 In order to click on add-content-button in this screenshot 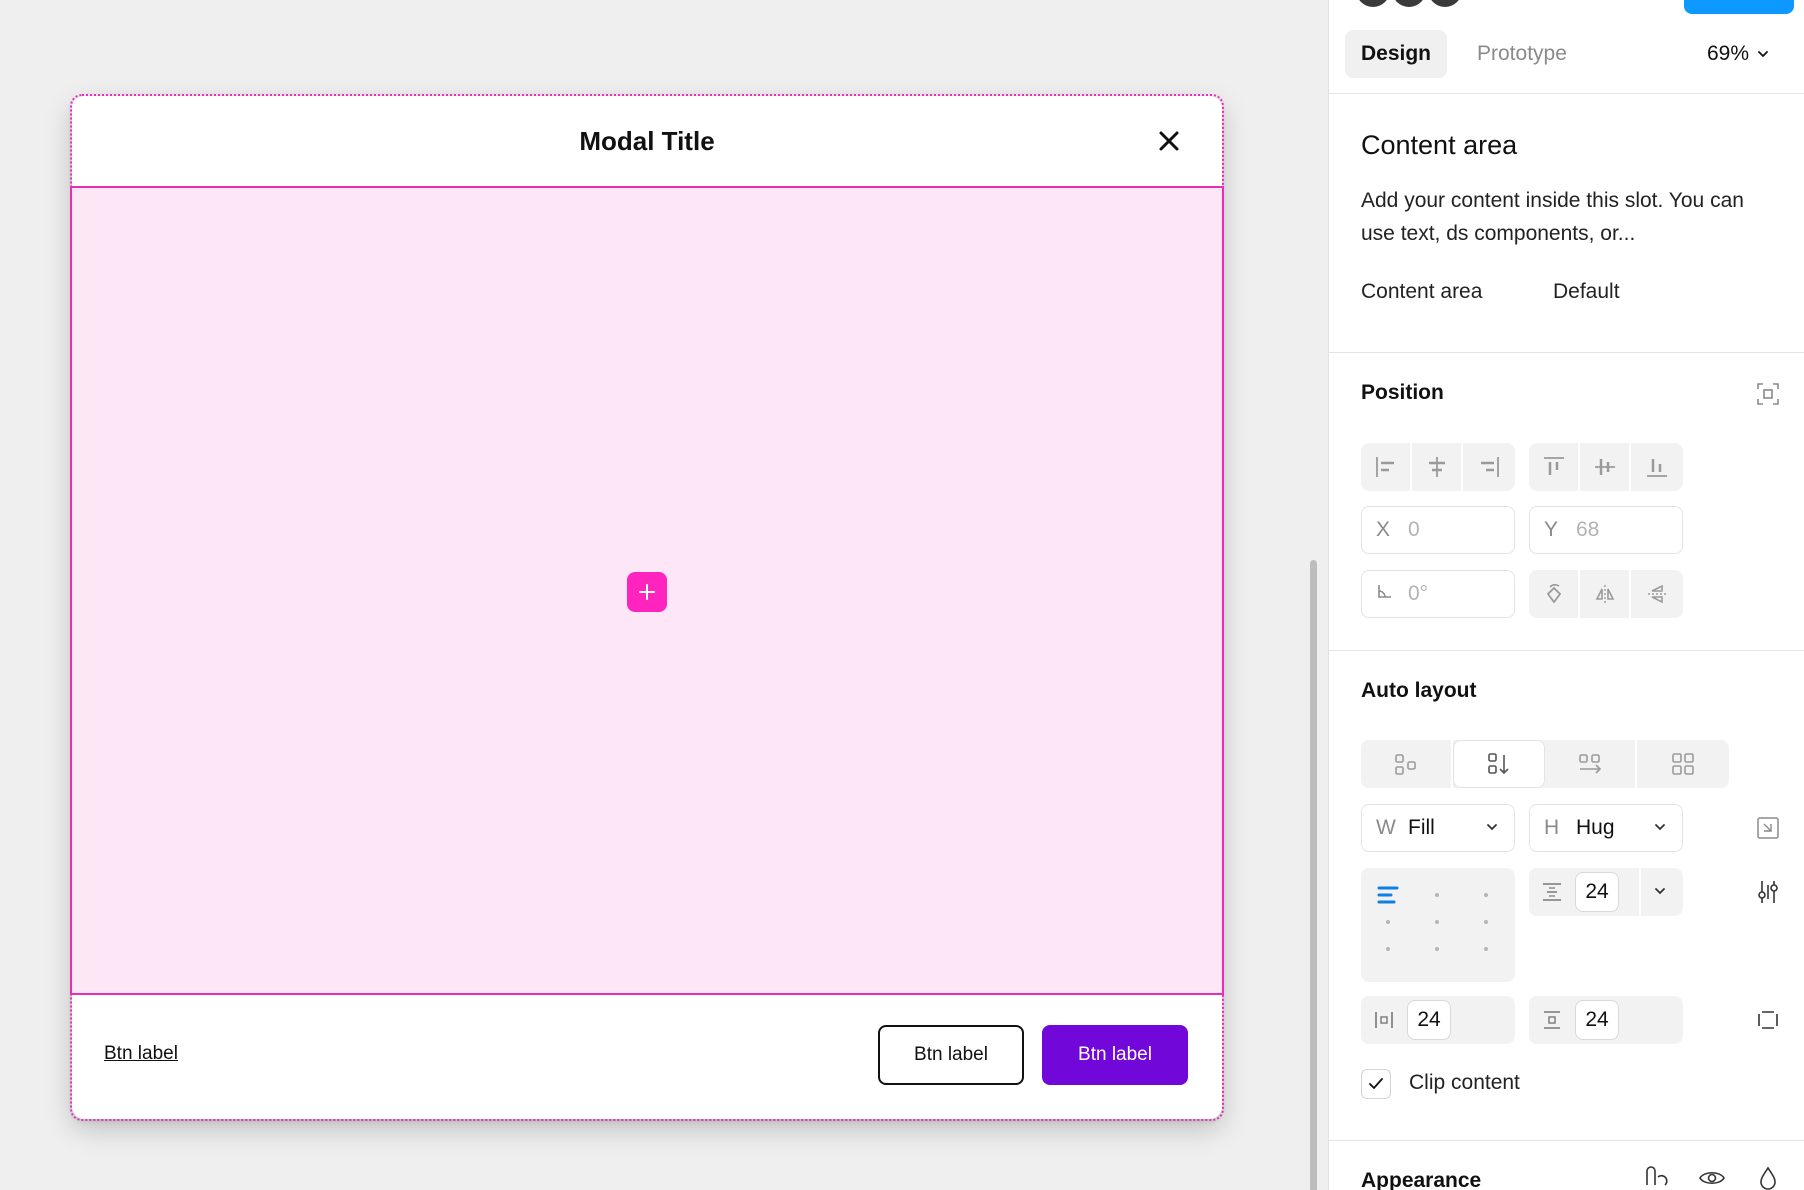, I will do `click(647, 592)`.